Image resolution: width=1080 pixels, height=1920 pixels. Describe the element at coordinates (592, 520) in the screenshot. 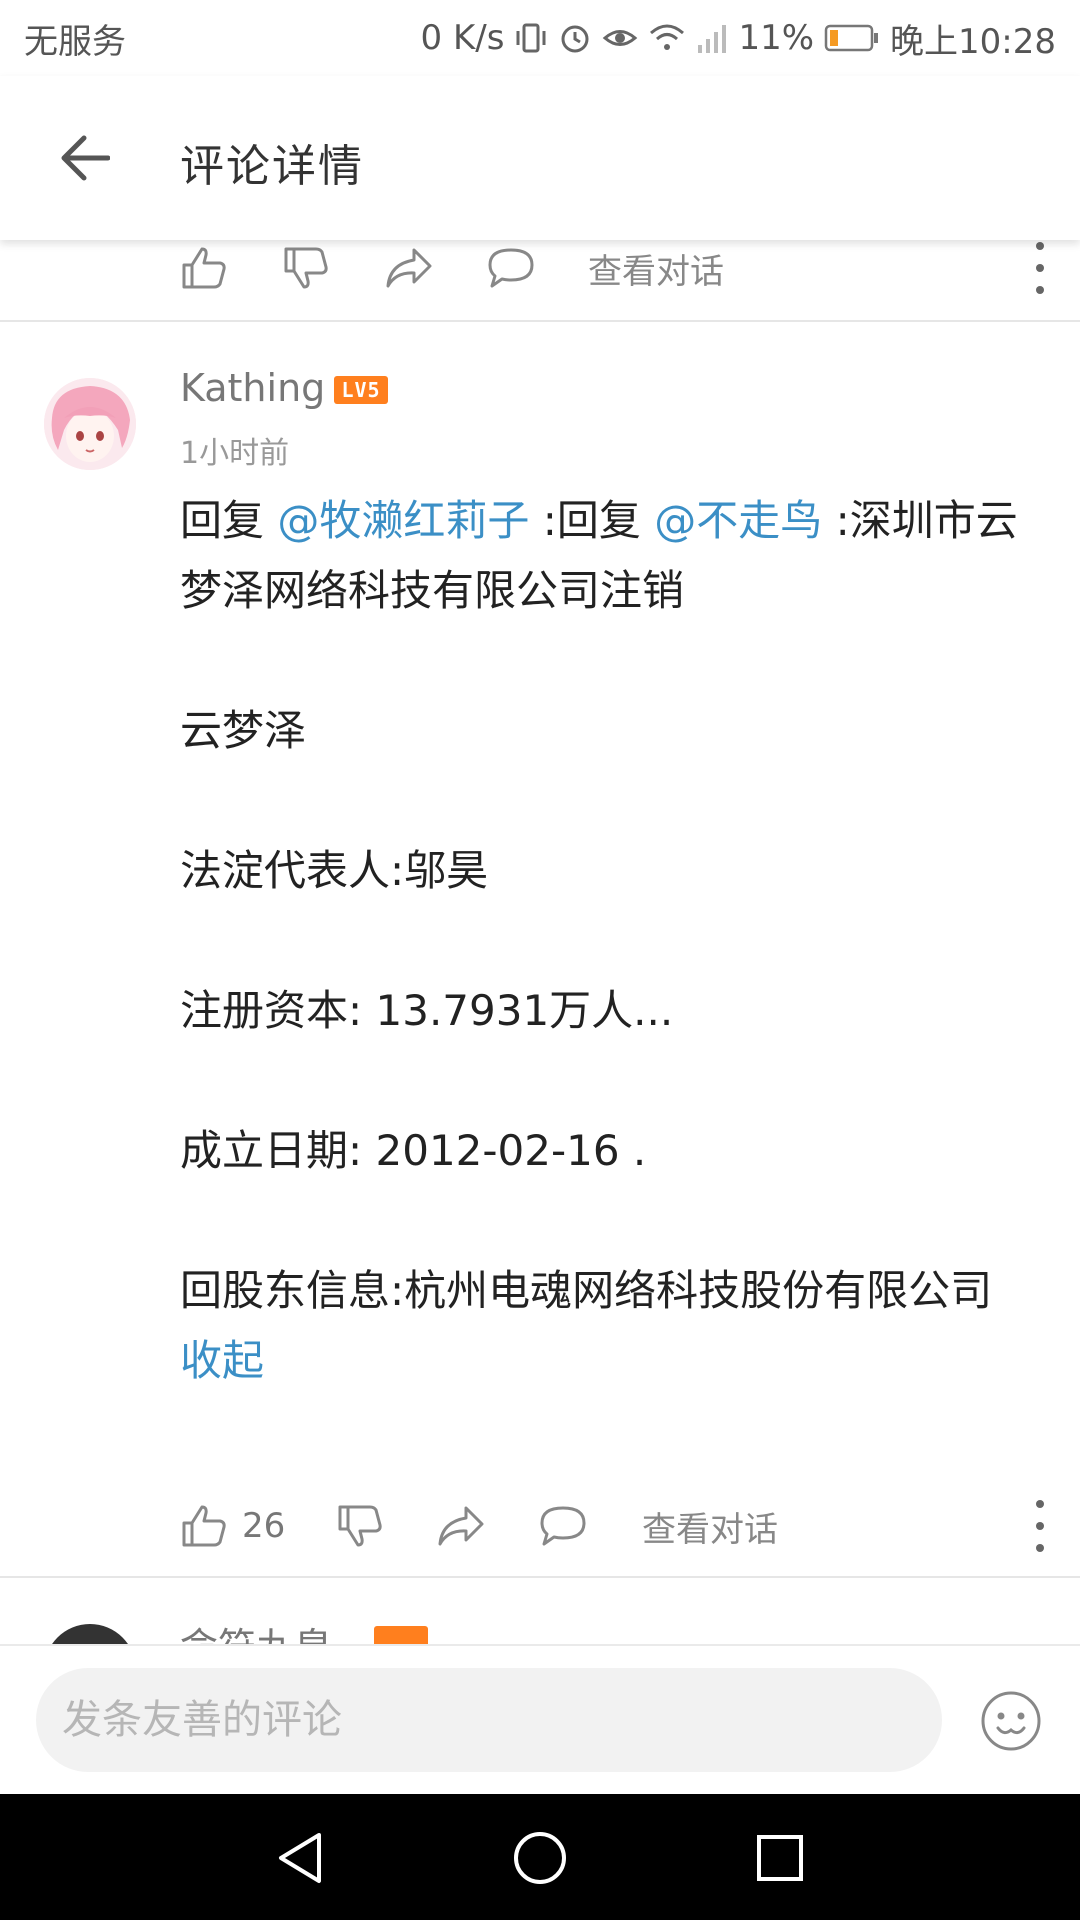

I see `reply-prefix: :回复` at that location.